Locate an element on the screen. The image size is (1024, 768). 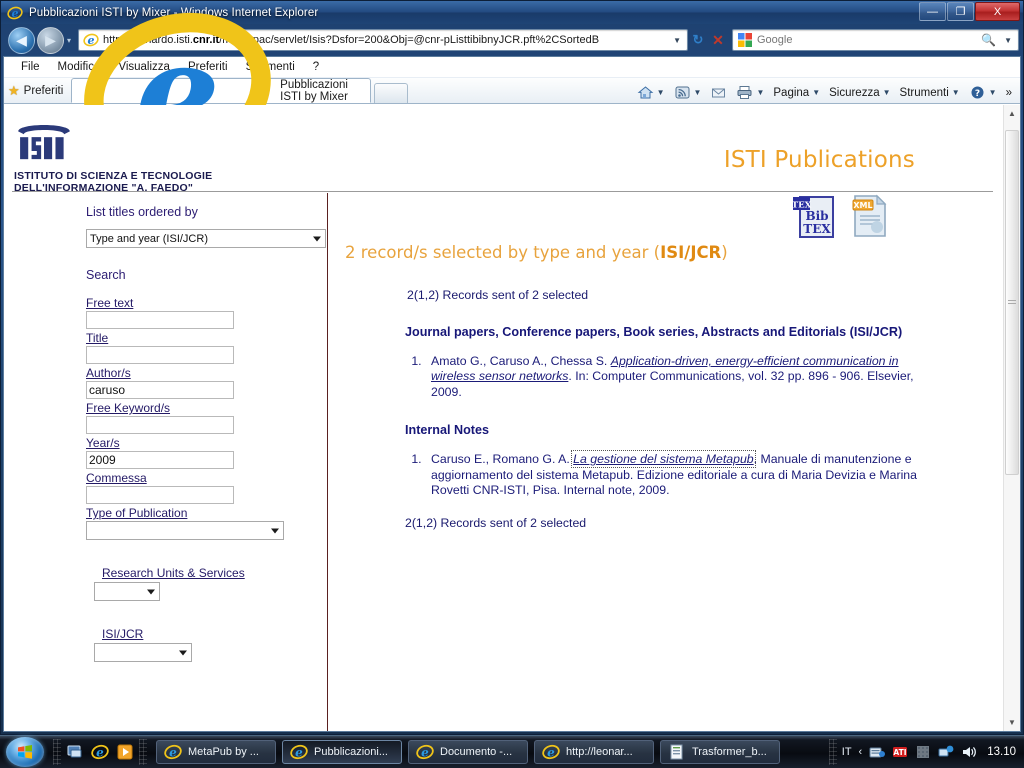
page-menu-label: Pagina is located at coordinates (791, 92).